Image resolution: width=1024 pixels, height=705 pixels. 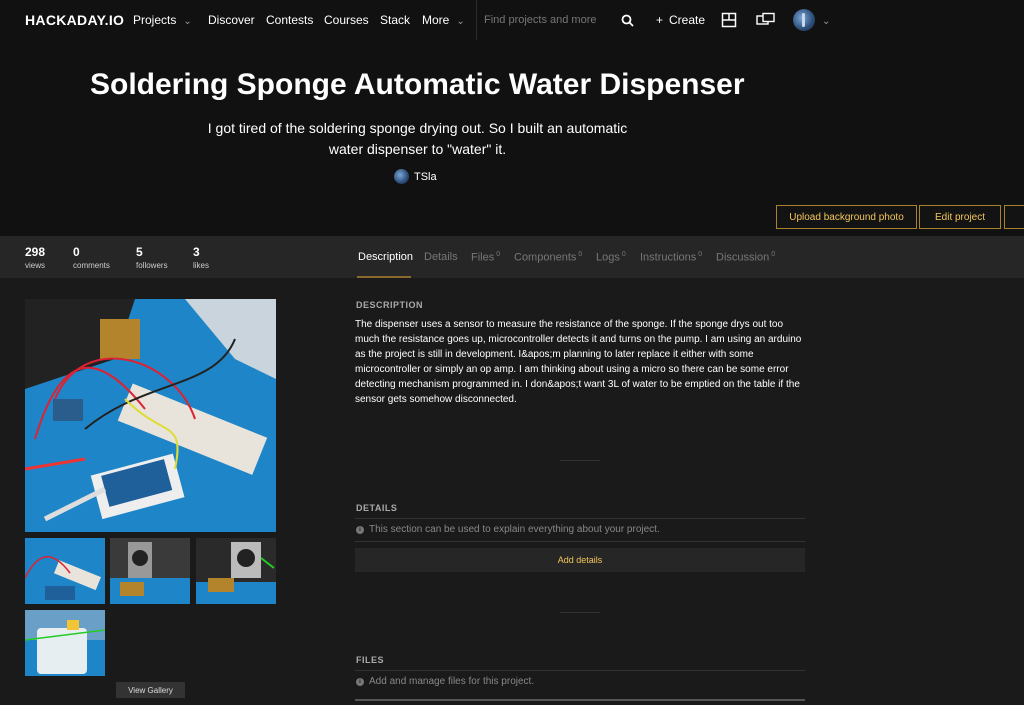 What do you see at coordinates (395, 20) in the screenshot?
I see `nav-stack: Stack` at bounding box center [395, 20].